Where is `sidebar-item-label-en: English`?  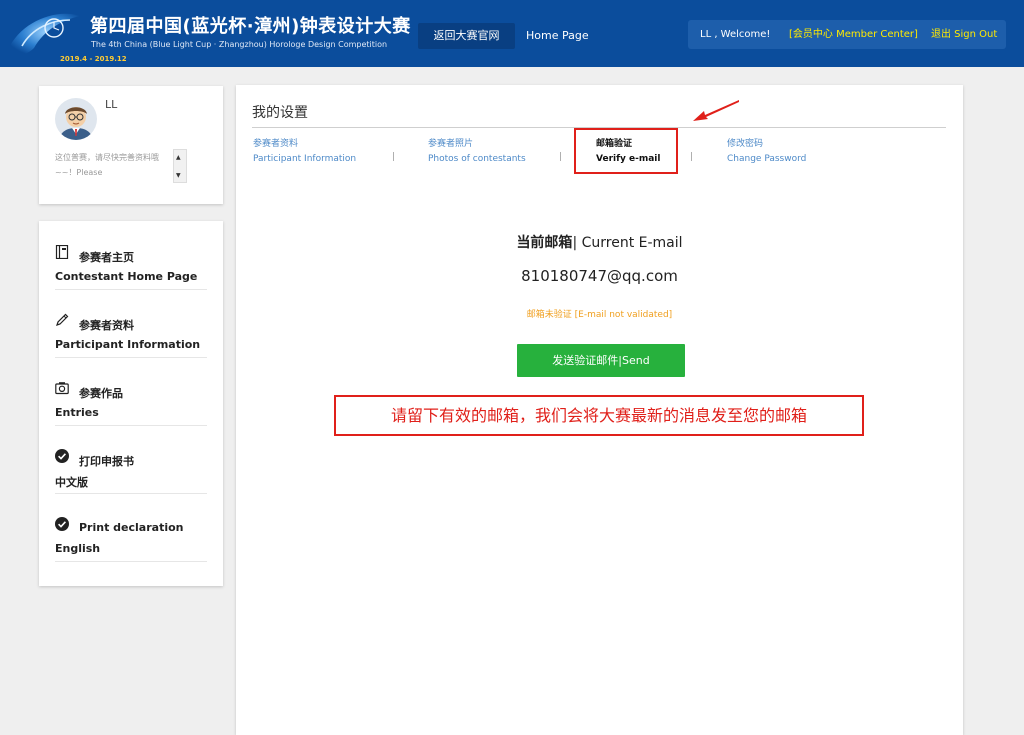 sidebar-item-label-en: English is located at coordinates (78, 548).